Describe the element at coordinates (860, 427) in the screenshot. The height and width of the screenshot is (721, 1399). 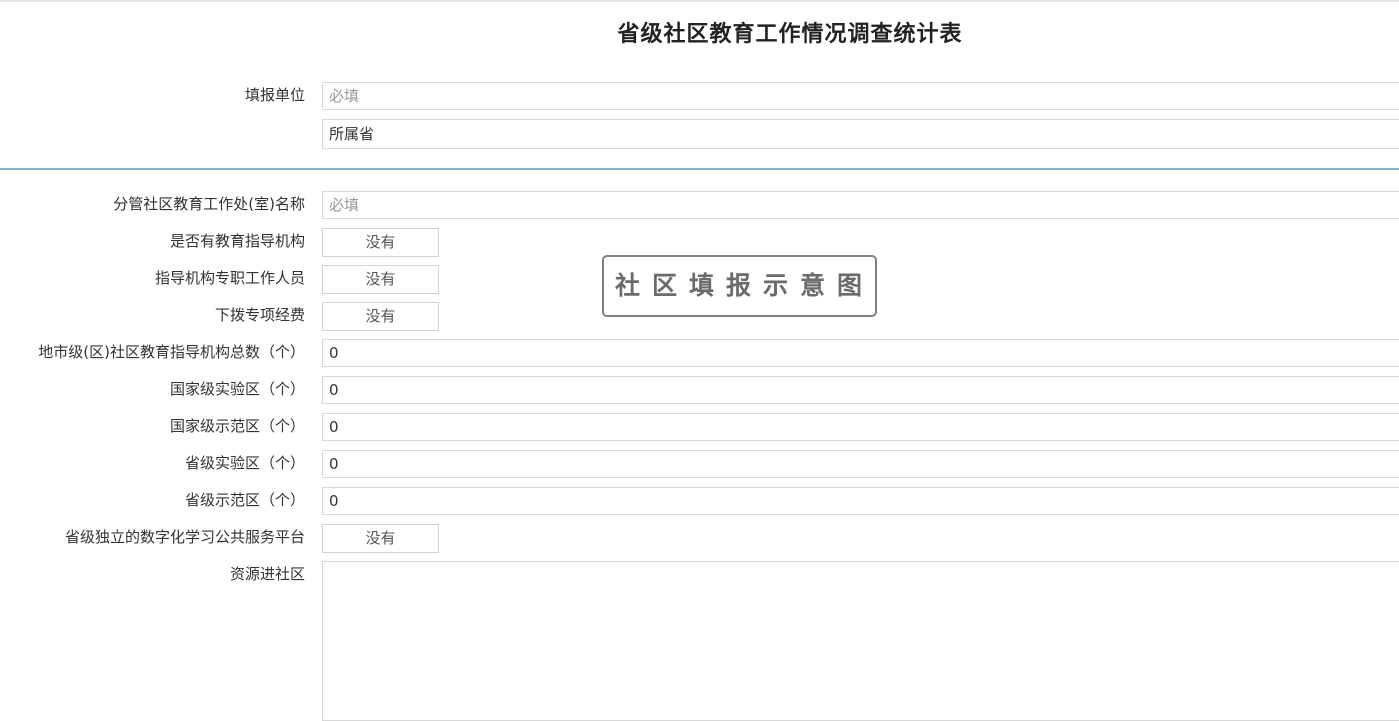
I see `national-demo-input: 0` at that location.